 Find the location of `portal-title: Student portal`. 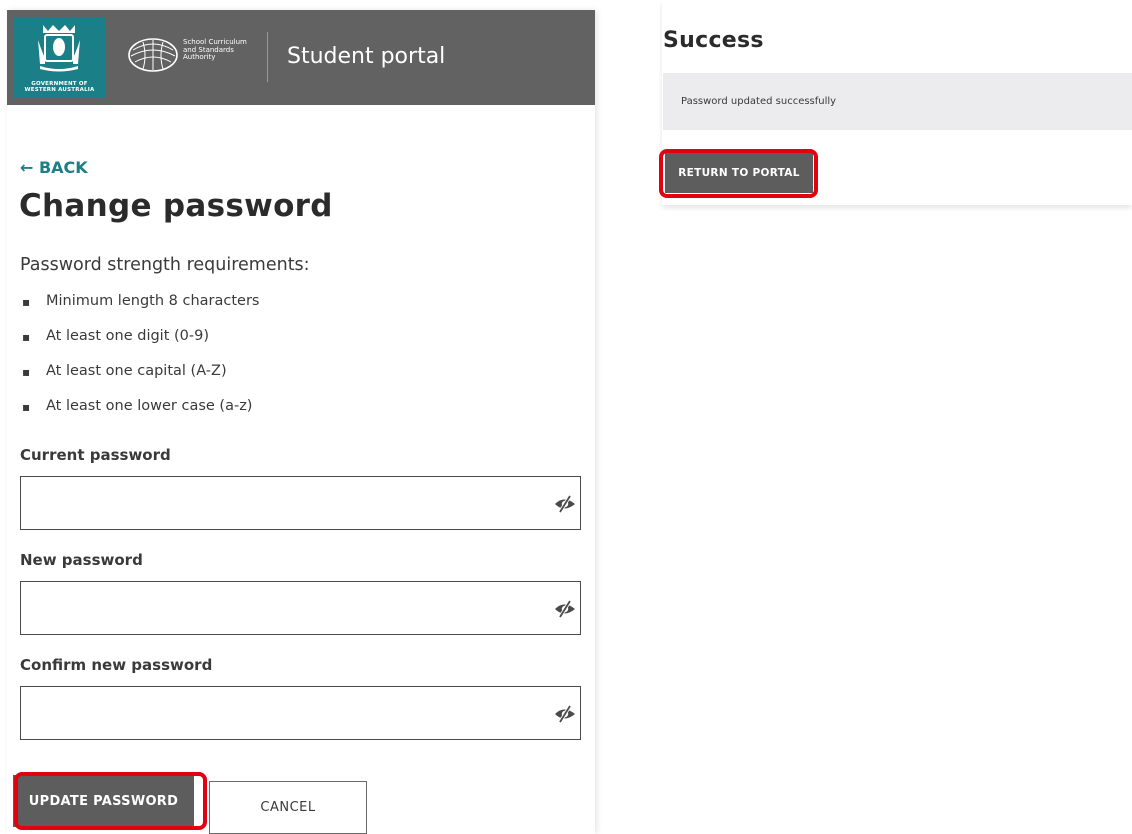

portal-title: Student portal is located at coordinates (366, 56).